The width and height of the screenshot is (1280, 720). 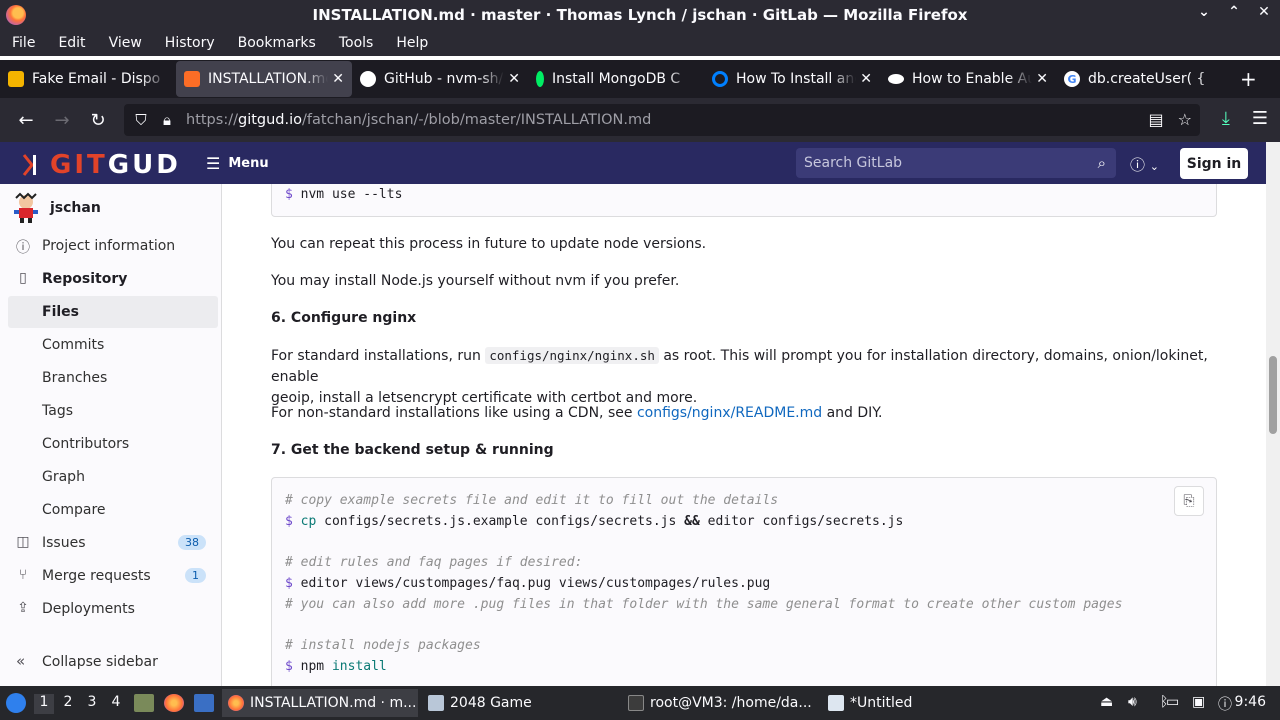 I want to click on workspace-4: 4, so click(x=116, y=704).